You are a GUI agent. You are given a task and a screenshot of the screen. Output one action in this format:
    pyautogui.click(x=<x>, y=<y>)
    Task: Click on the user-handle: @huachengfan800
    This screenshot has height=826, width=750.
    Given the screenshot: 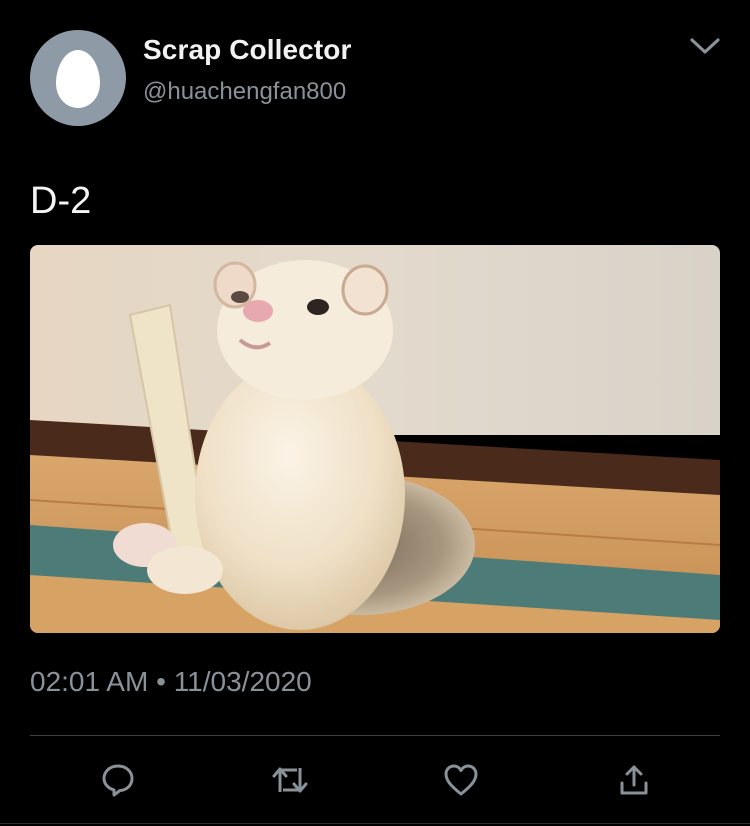 What is the action you would take?
    pyautogui.click(x=244, y=92)
    